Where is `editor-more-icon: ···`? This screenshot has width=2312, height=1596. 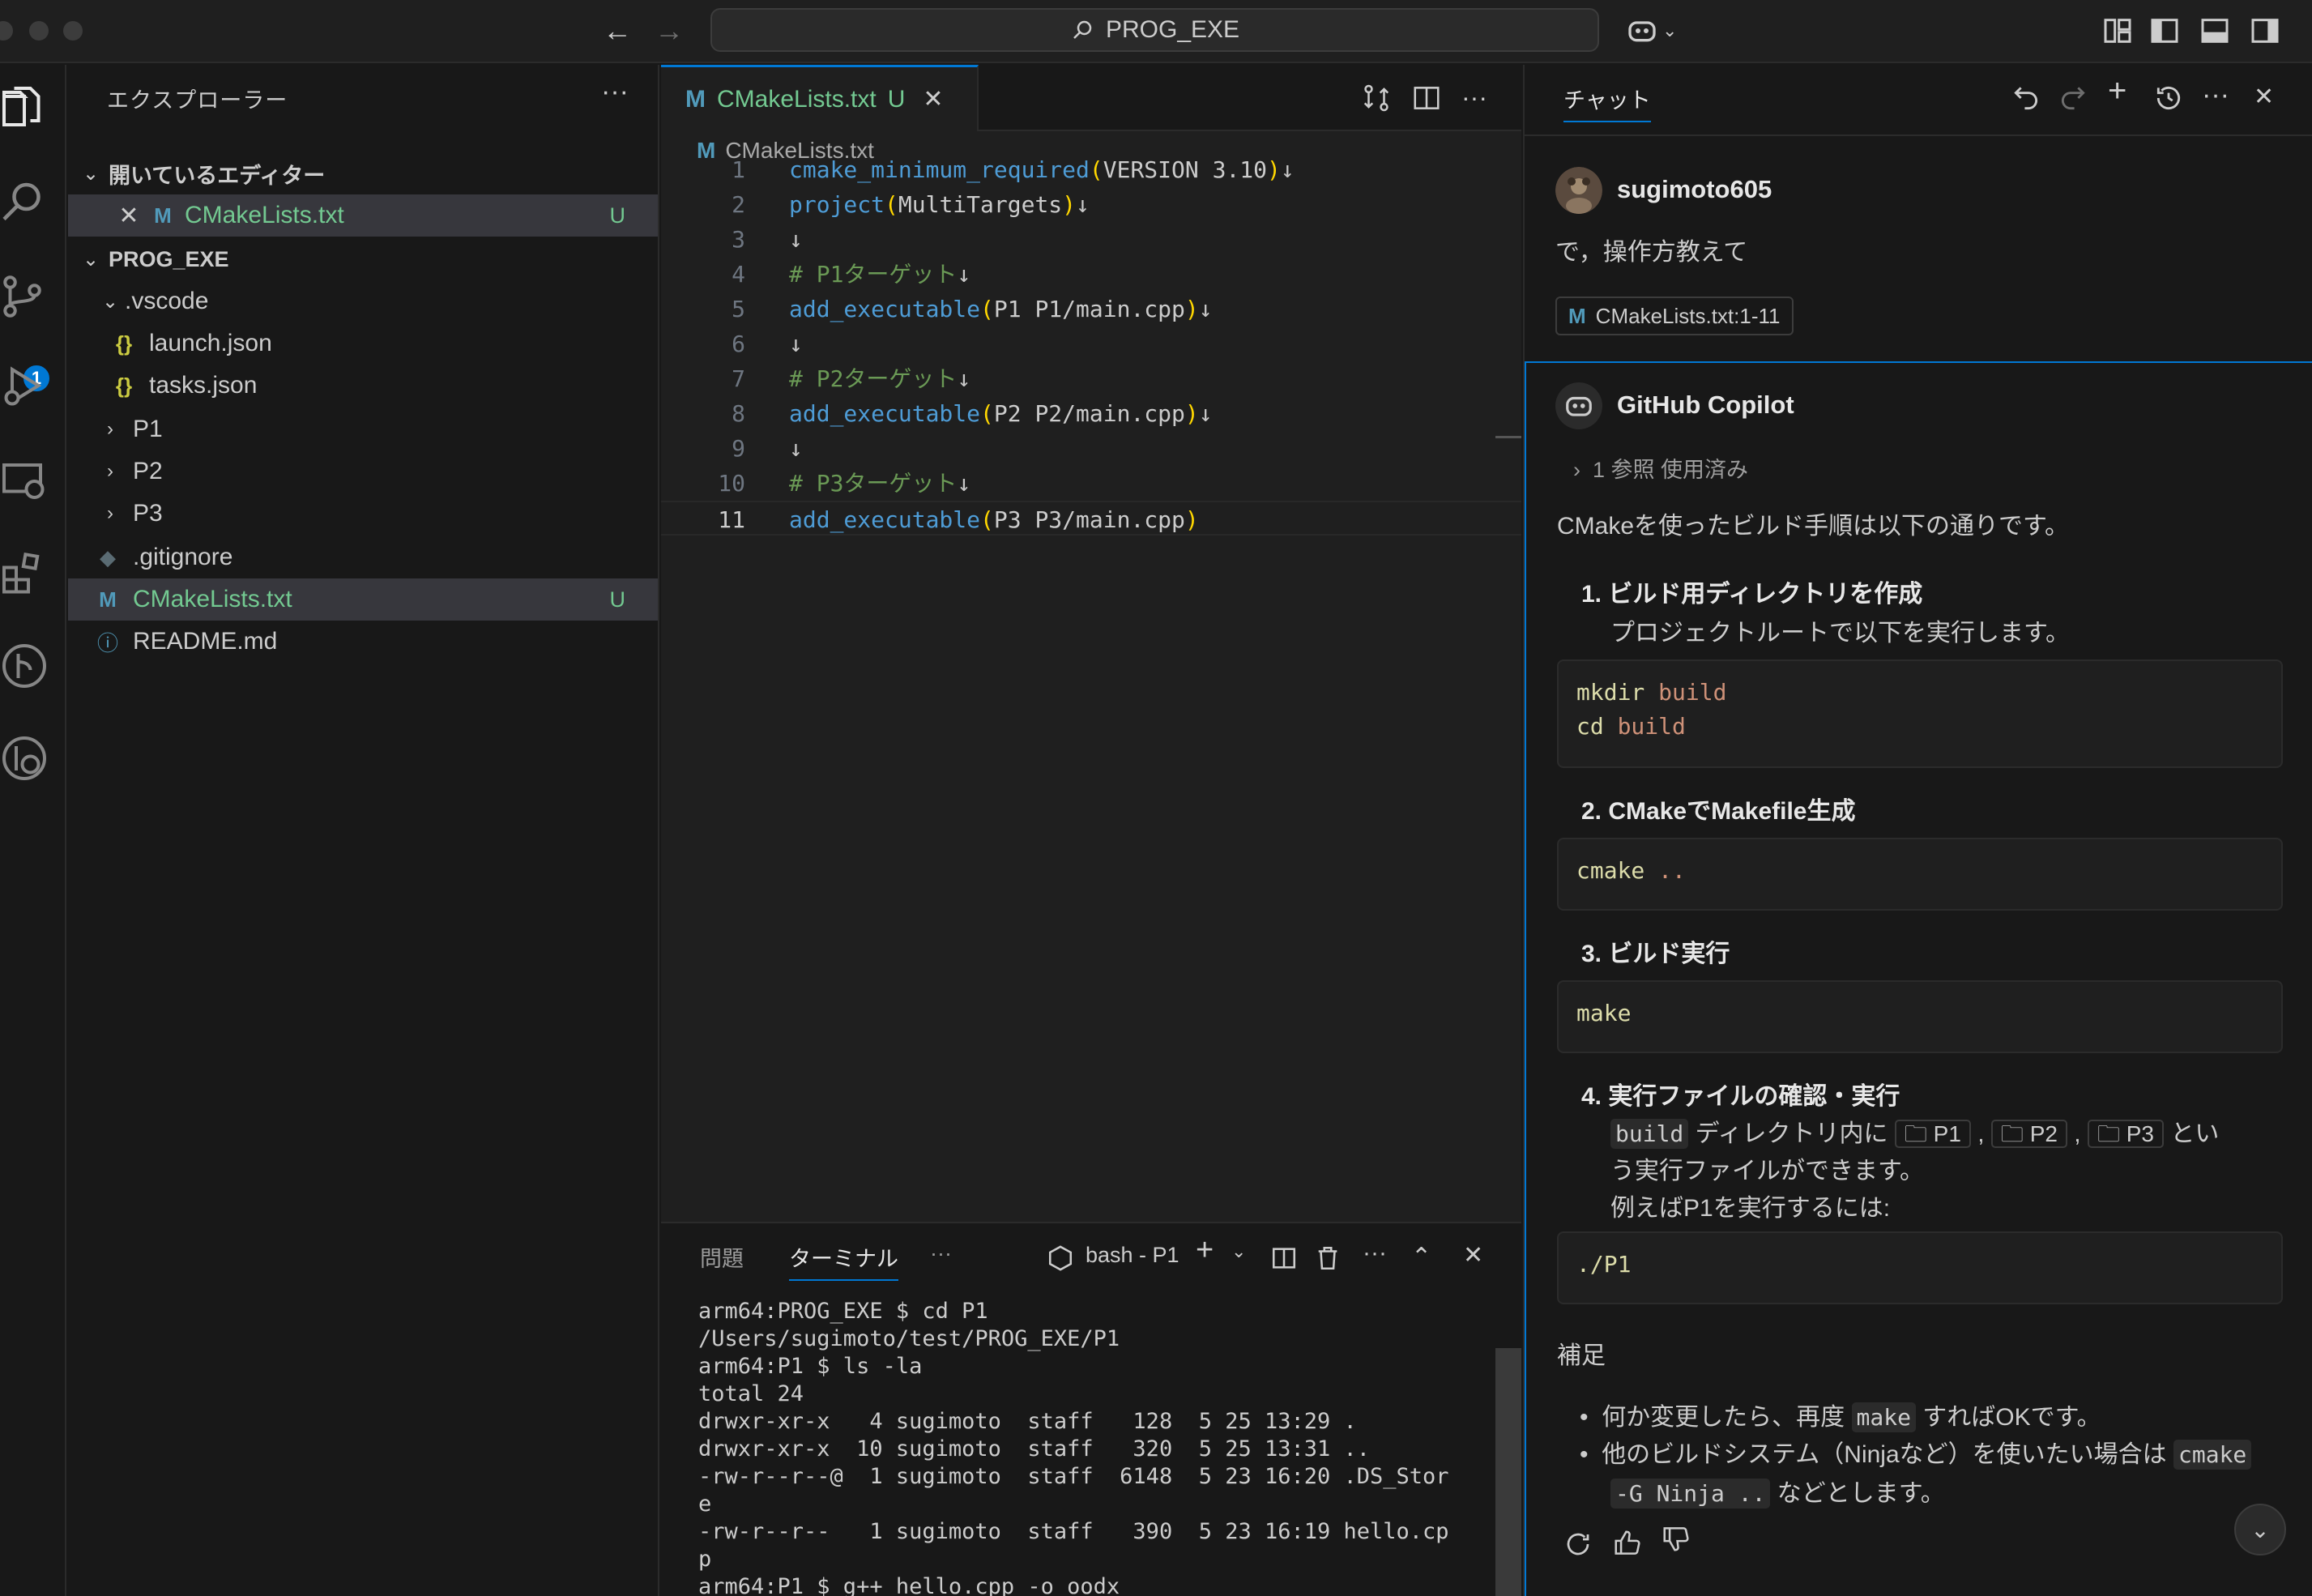 editor-more-icon: ··· is located at coordinates (1474, 98).